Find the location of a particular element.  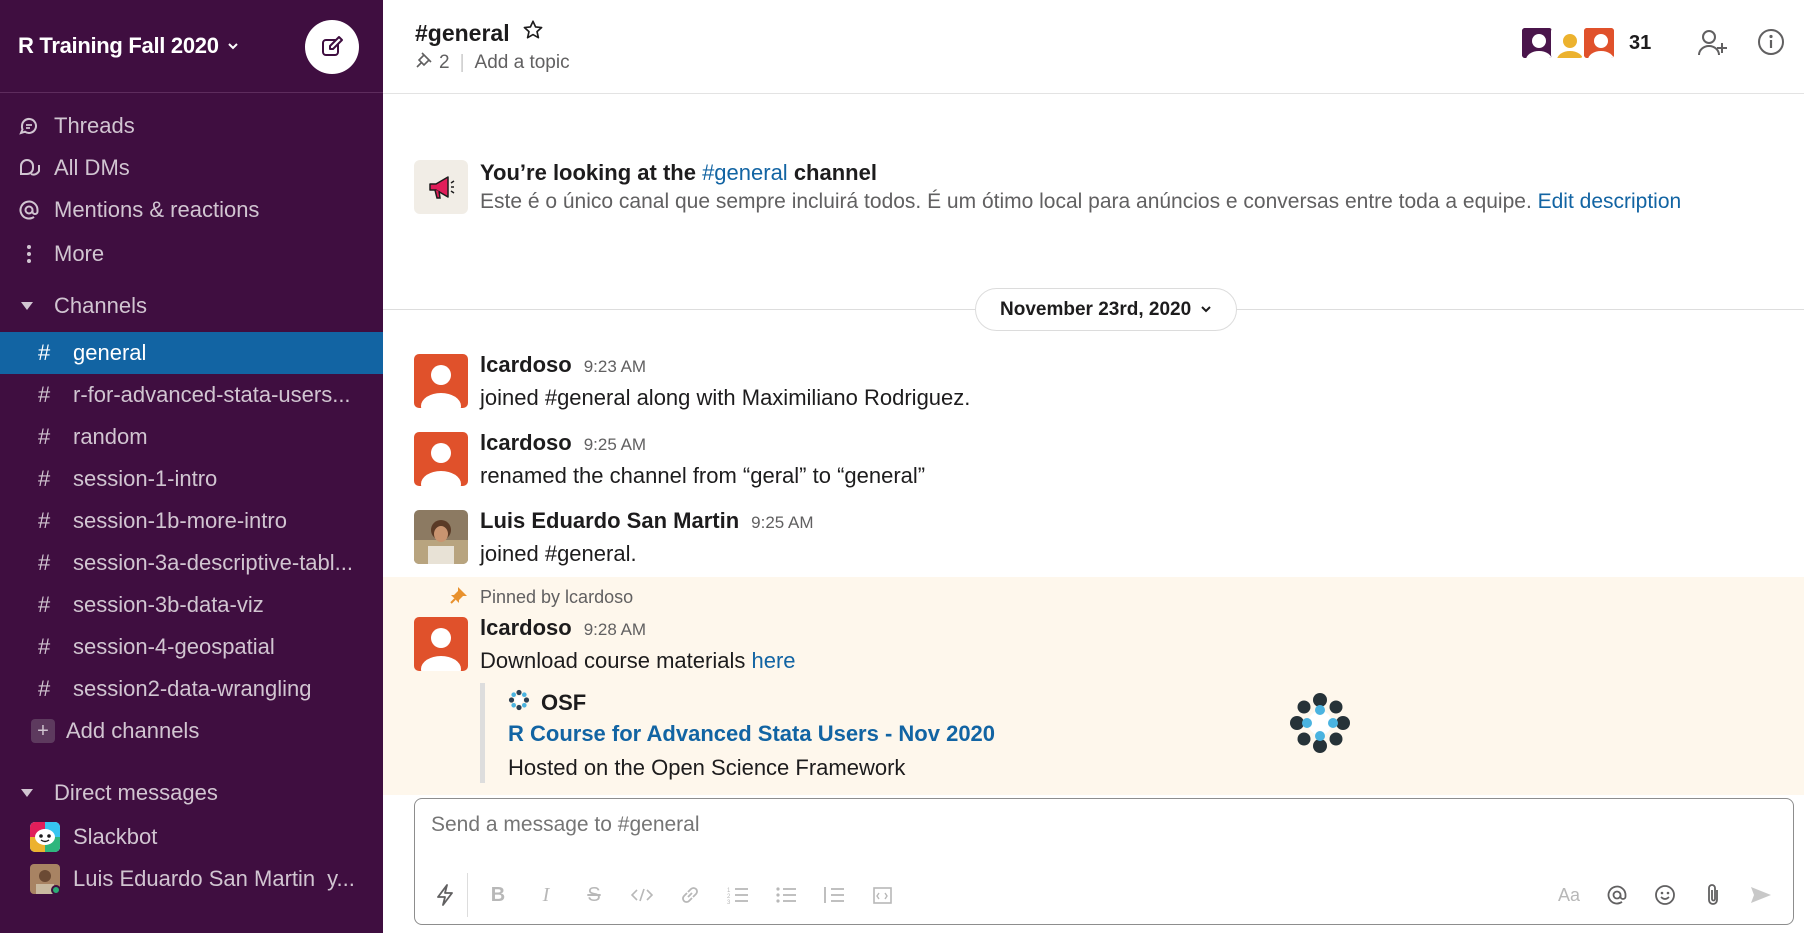

strikethrough-icon: S is located at coordinates (594, 895).